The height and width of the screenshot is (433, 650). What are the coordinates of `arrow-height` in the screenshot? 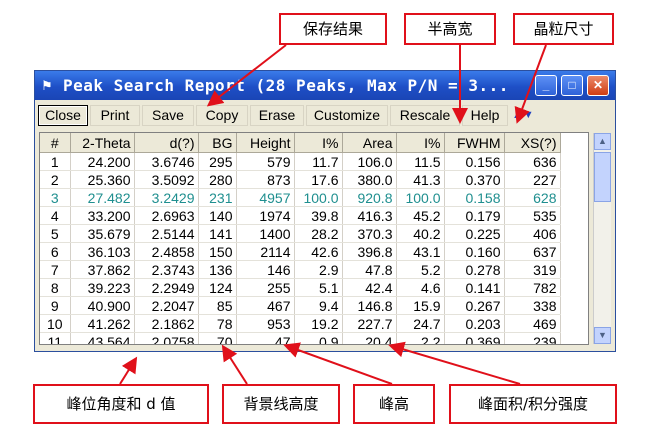 It's located at (338, 363).